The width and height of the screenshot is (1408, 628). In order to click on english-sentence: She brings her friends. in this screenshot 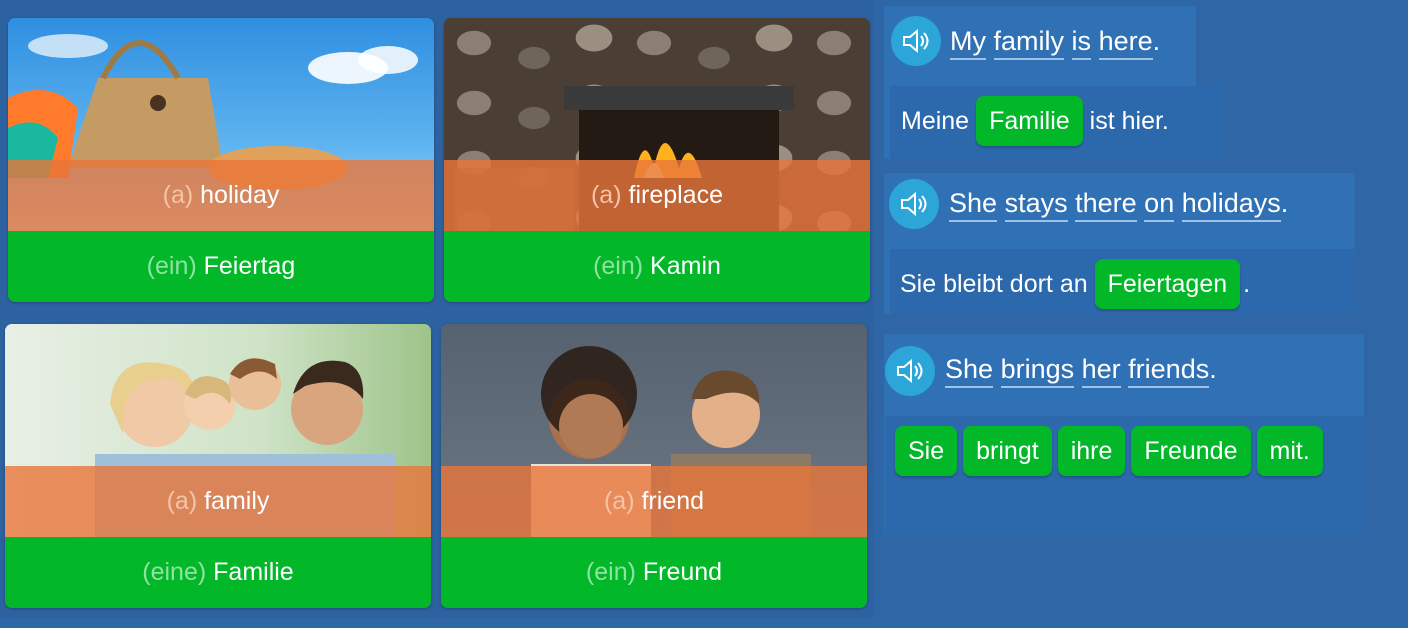, I will do `click(1081, 371)`.